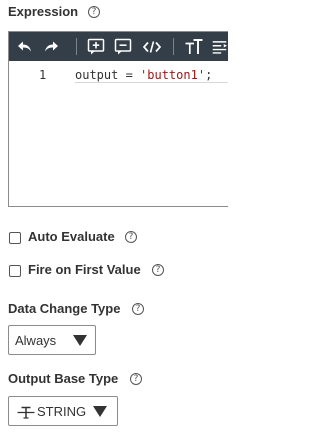 This screenshot has height=433, width=320. I want to click on format-icon, so click(219, 47).